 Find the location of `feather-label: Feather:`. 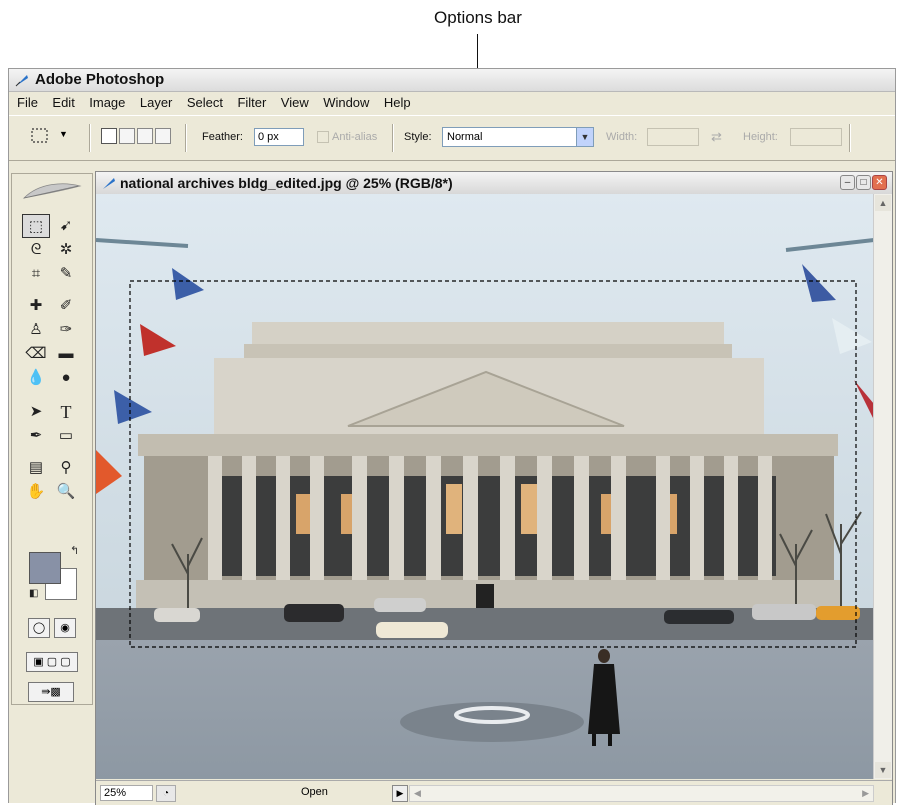

feather-label: Feather: is located at coordinates (222, 137).